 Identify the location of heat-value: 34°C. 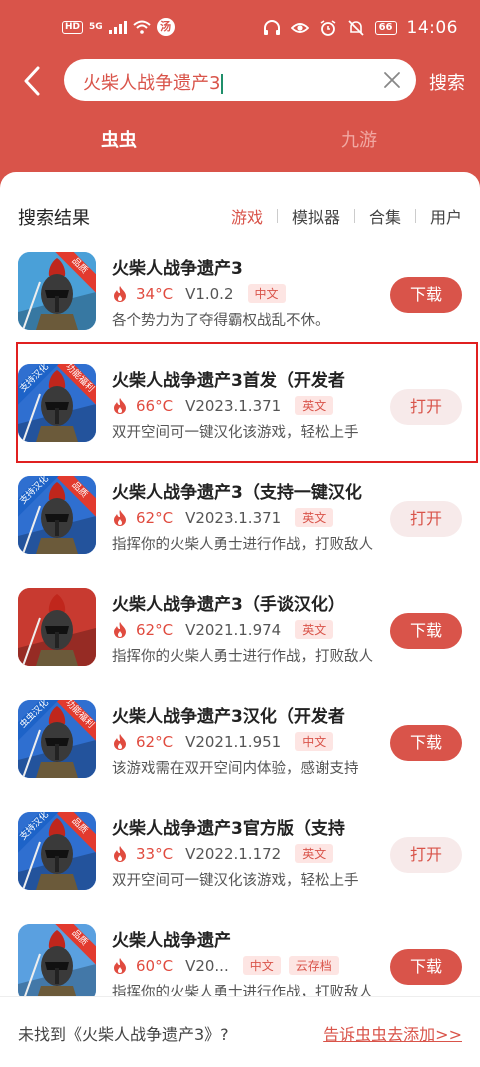
(155, 293).